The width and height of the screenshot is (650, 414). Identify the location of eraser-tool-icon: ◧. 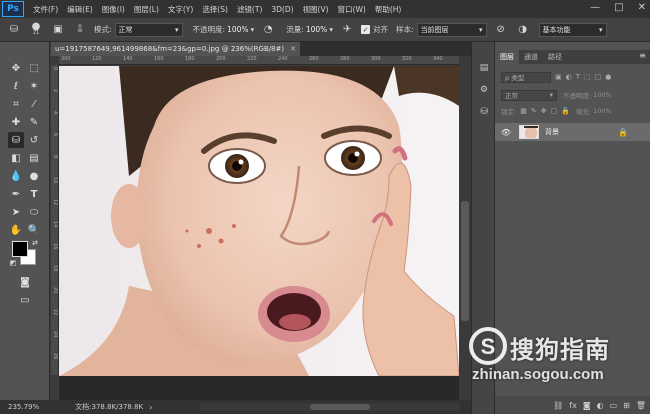
(16, 158).